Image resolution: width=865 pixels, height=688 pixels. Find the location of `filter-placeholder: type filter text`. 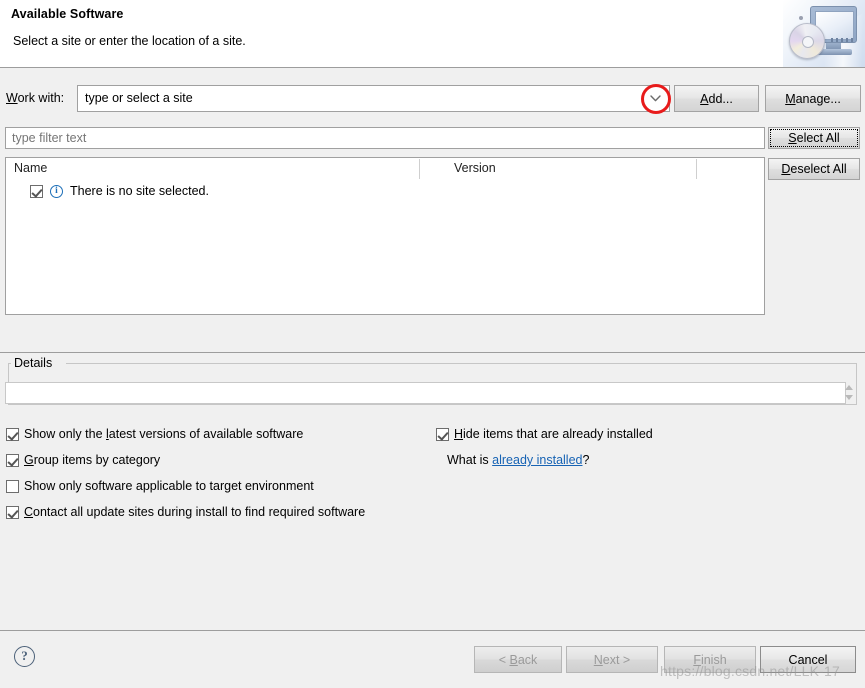

filter-placeholder: type filter text is located at coordinates (49, 138).